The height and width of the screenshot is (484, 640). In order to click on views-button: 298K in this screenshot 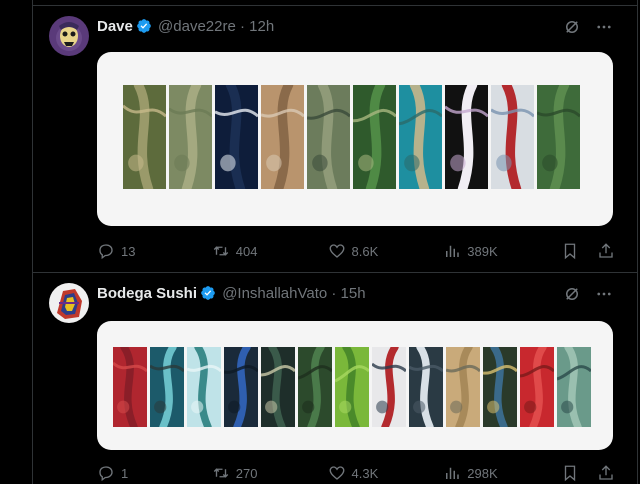, I will do `click(502, 473)`.